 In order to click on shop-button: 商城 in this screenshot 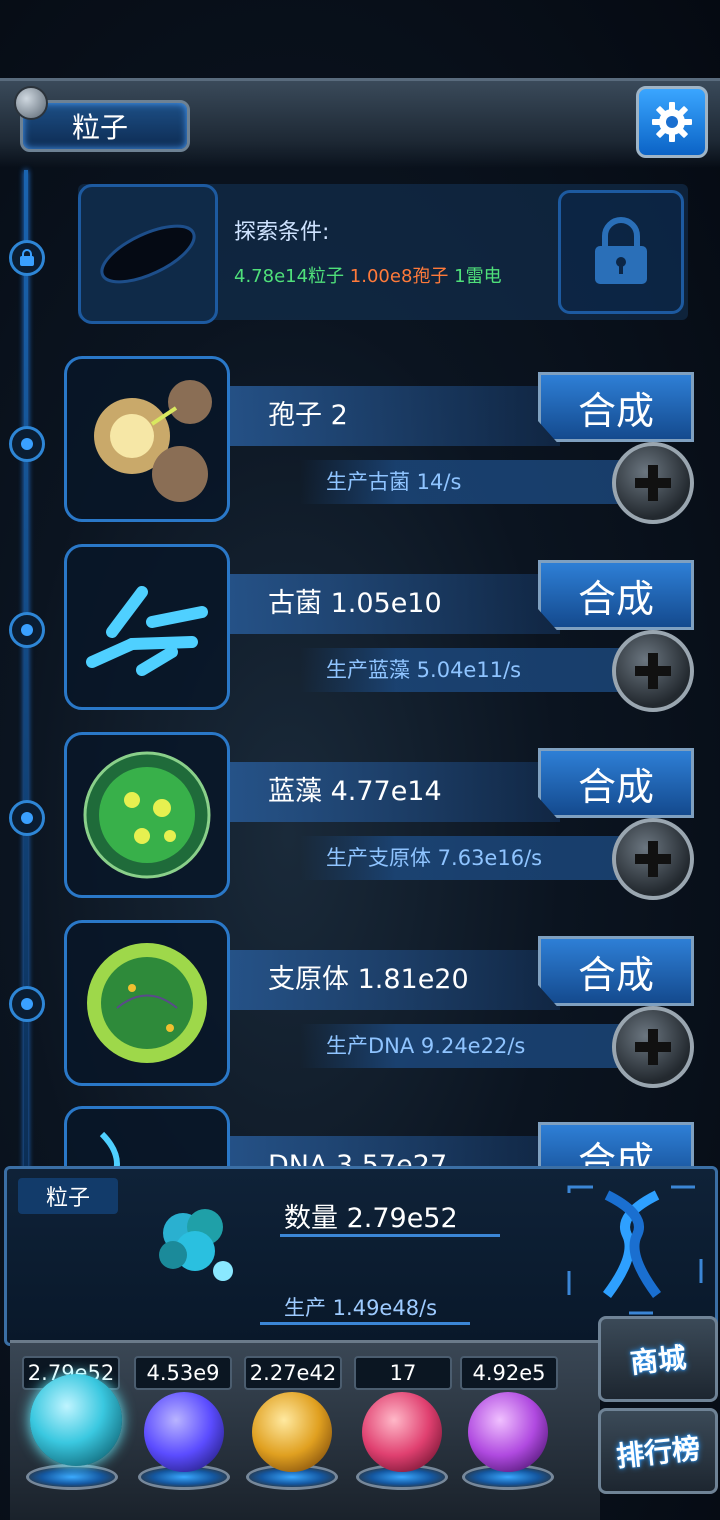, I will do `click(658, 1359)`.